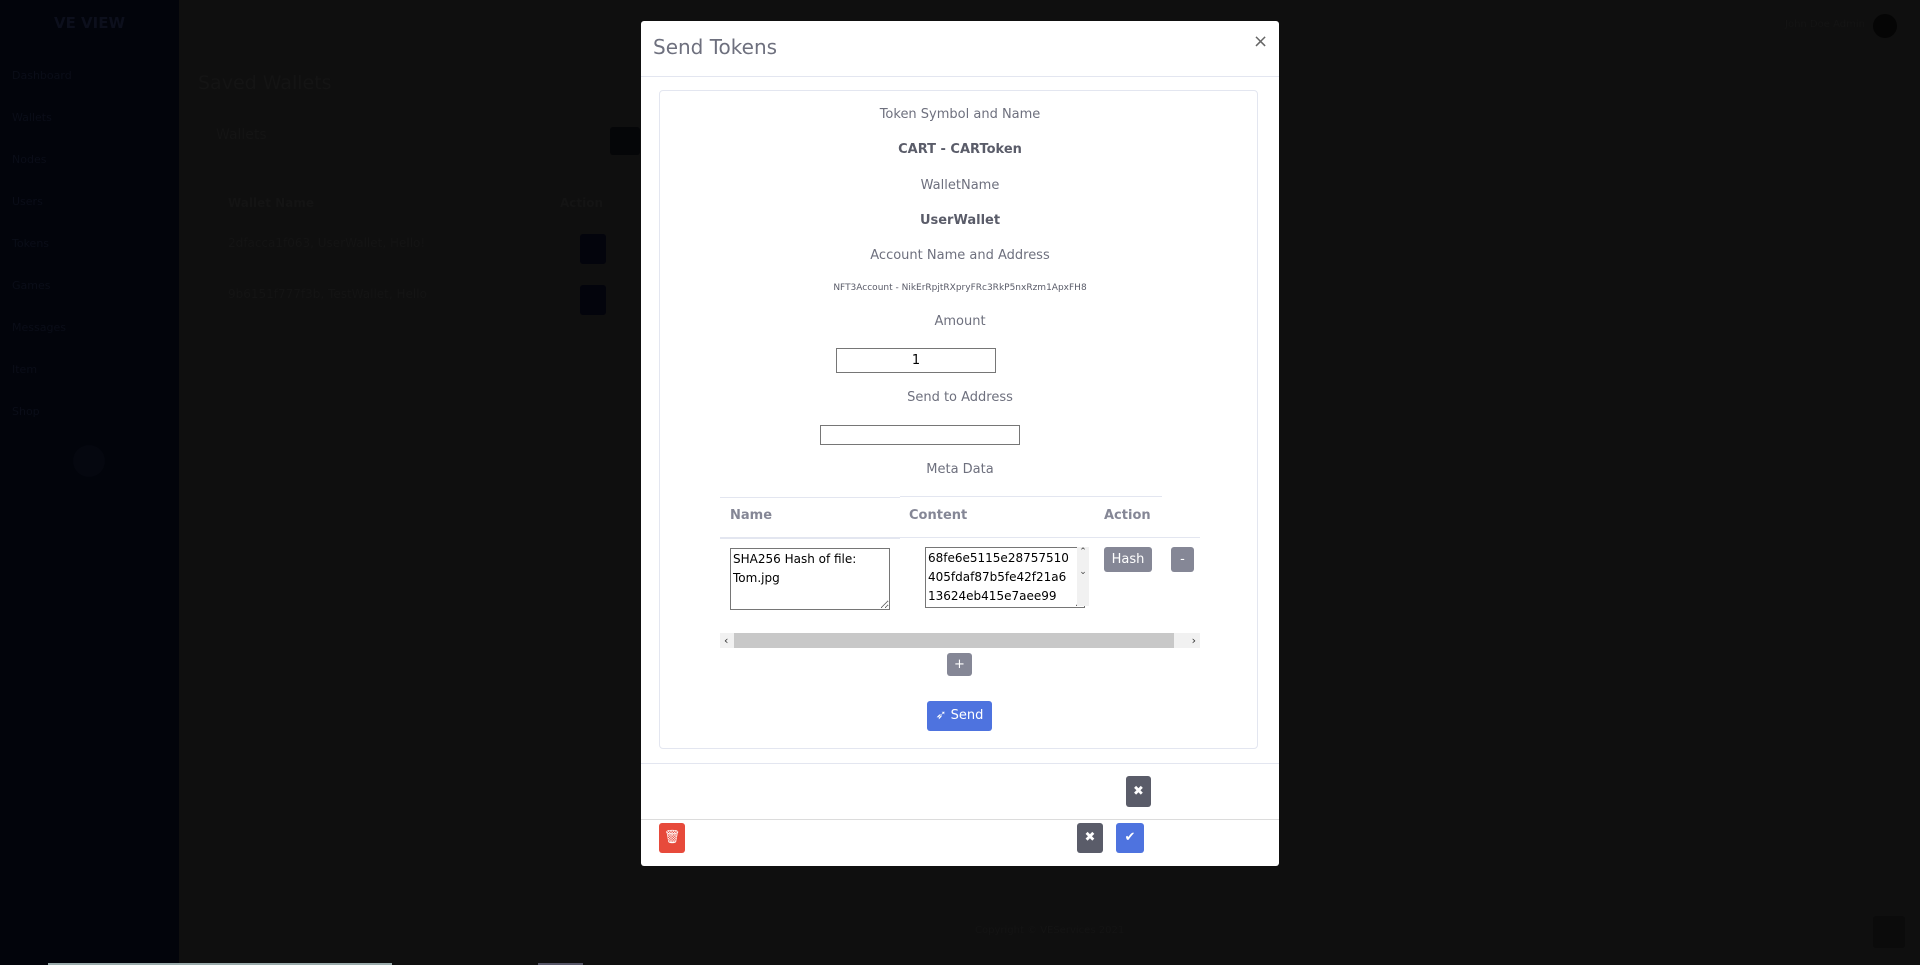 The image size is (1920, 965). Describe the element at coordinates (1194, 640) in the screenshot. I see `scroll-right-icon: ›` at that location.